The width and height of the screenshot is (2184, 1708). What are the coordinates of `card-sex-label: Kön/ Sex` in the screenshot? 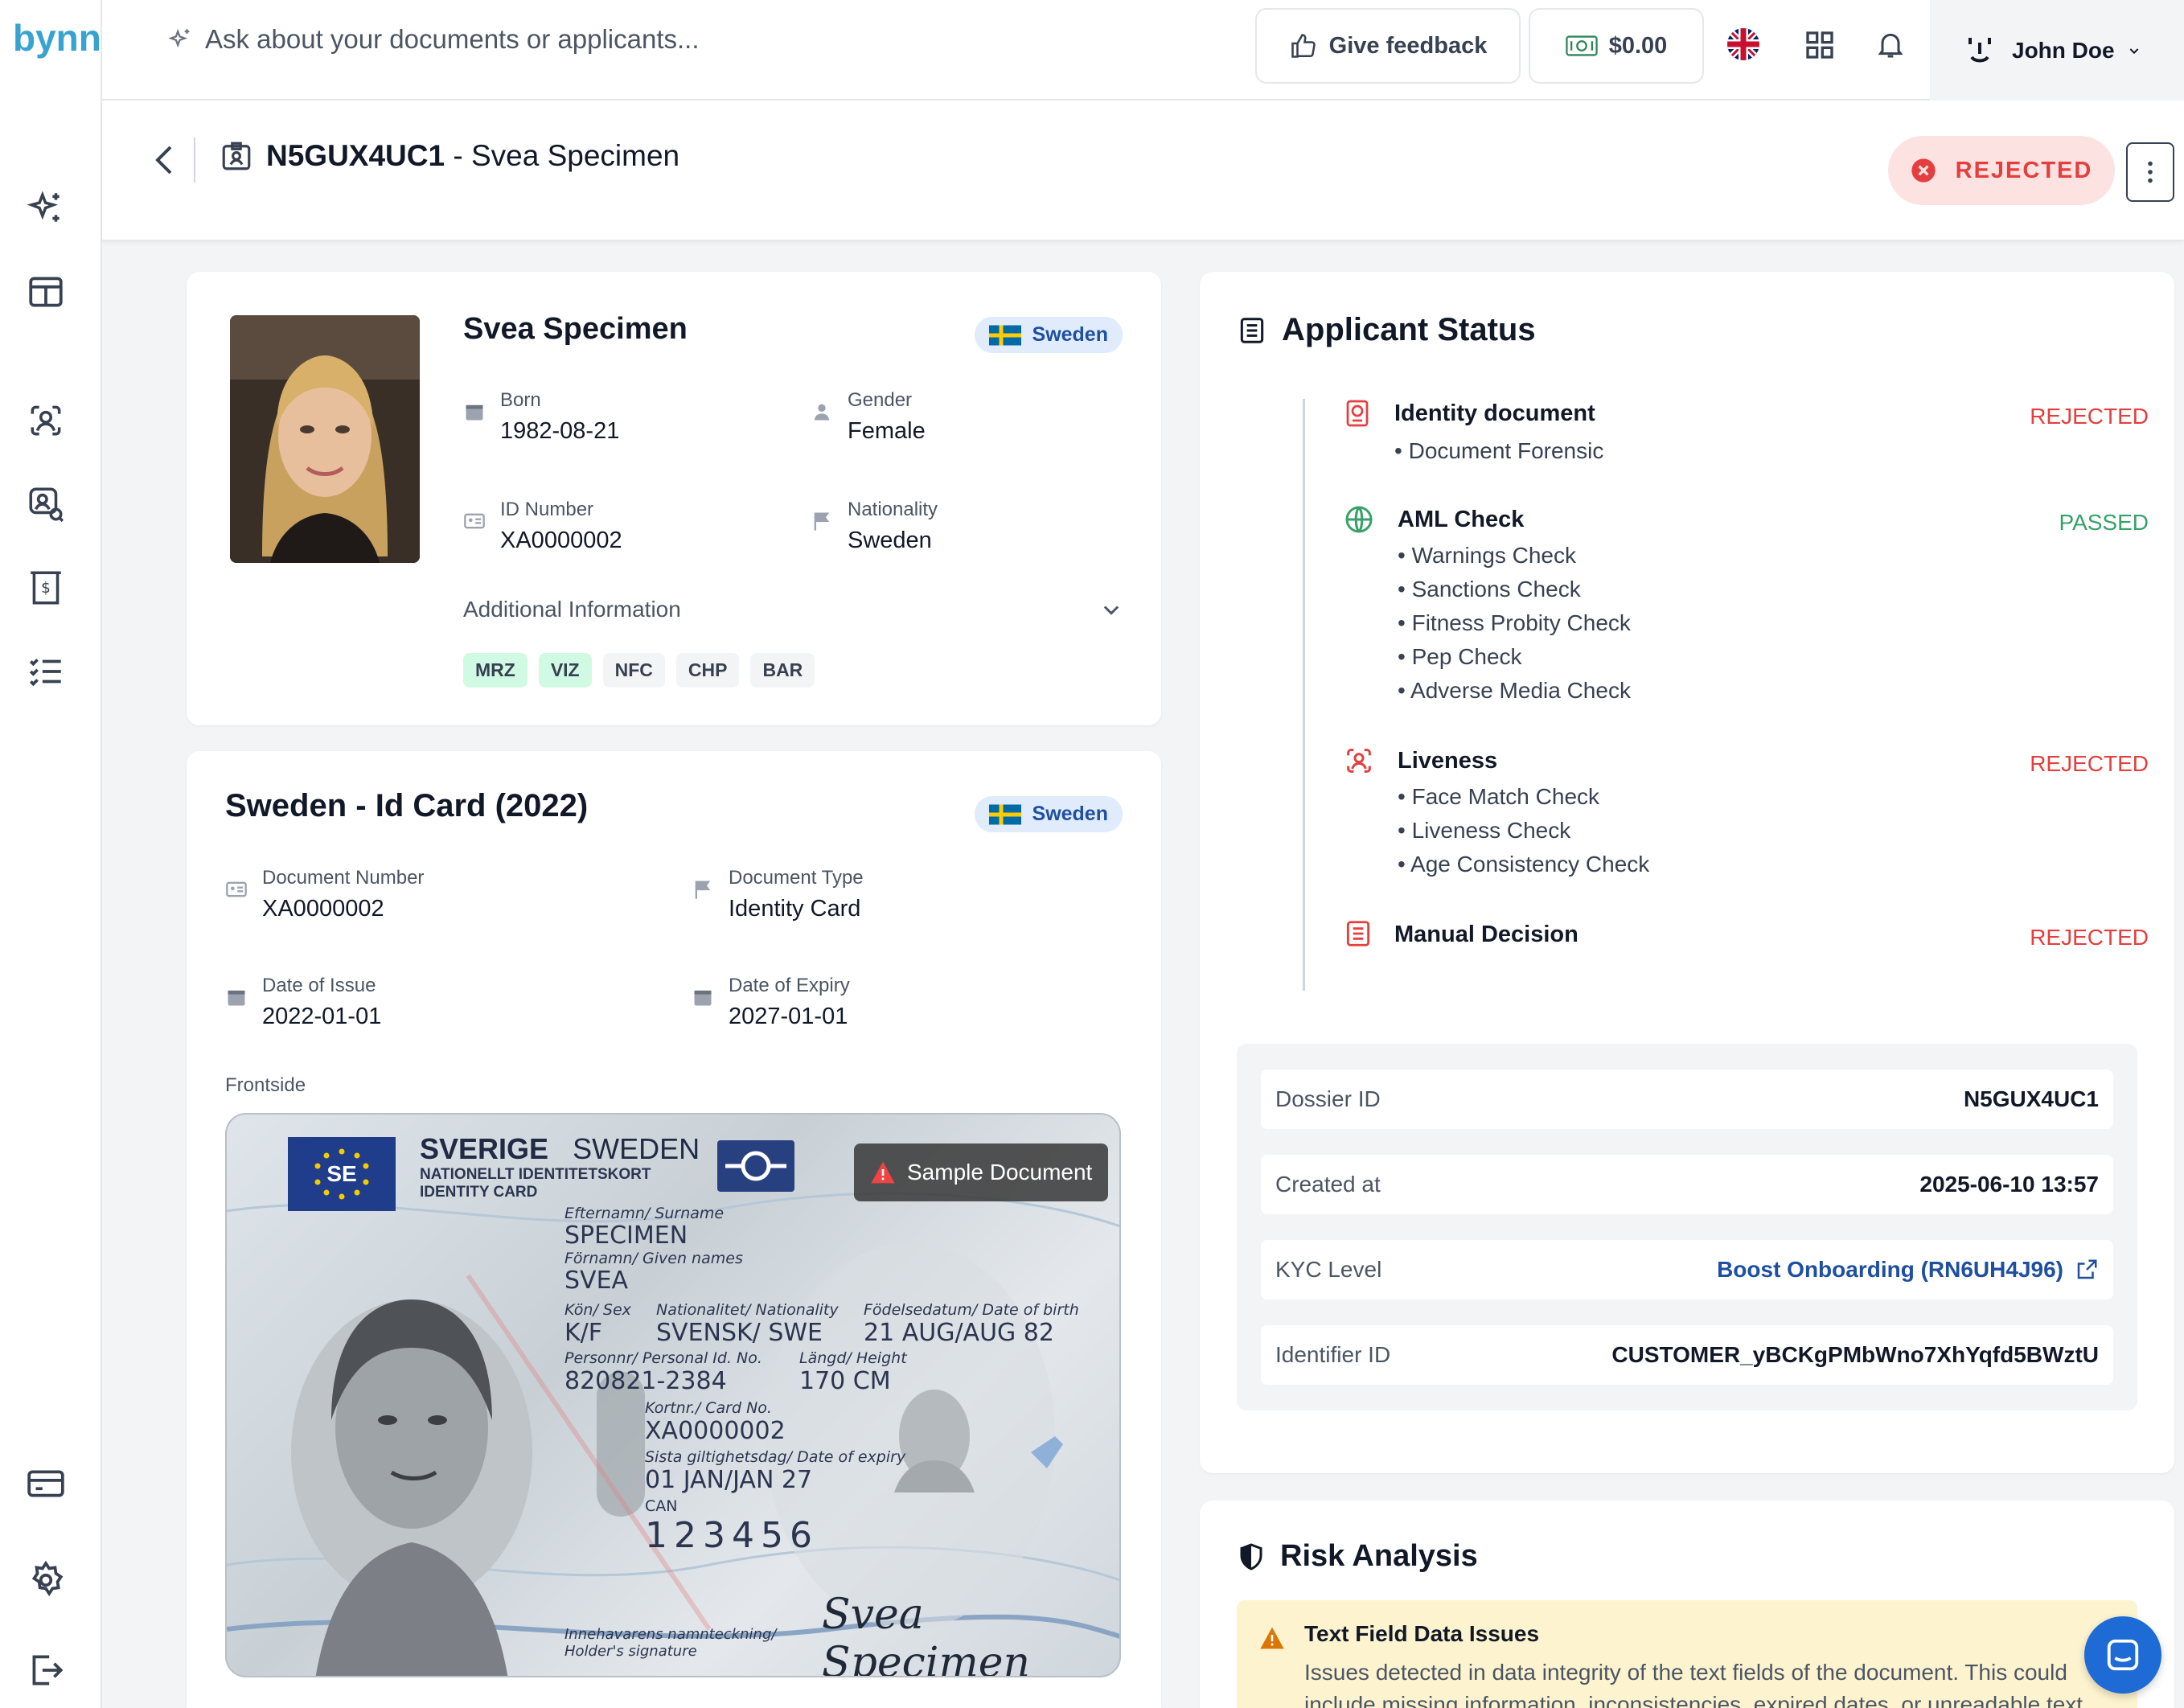 It's located at (597, 1310).